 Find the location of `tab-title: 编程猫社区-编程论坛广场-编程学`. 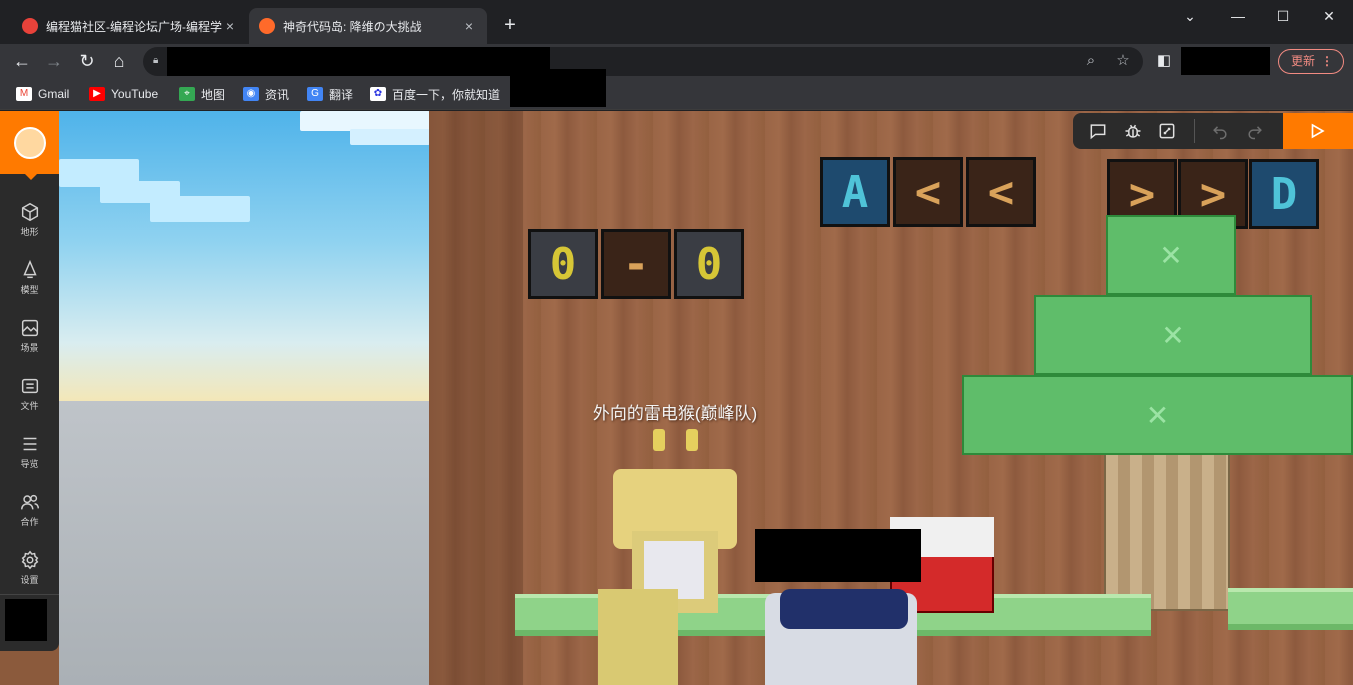

tab-title: 编程猫社区-编程论坛广场-编程学 is located at coordinates (134, 26).